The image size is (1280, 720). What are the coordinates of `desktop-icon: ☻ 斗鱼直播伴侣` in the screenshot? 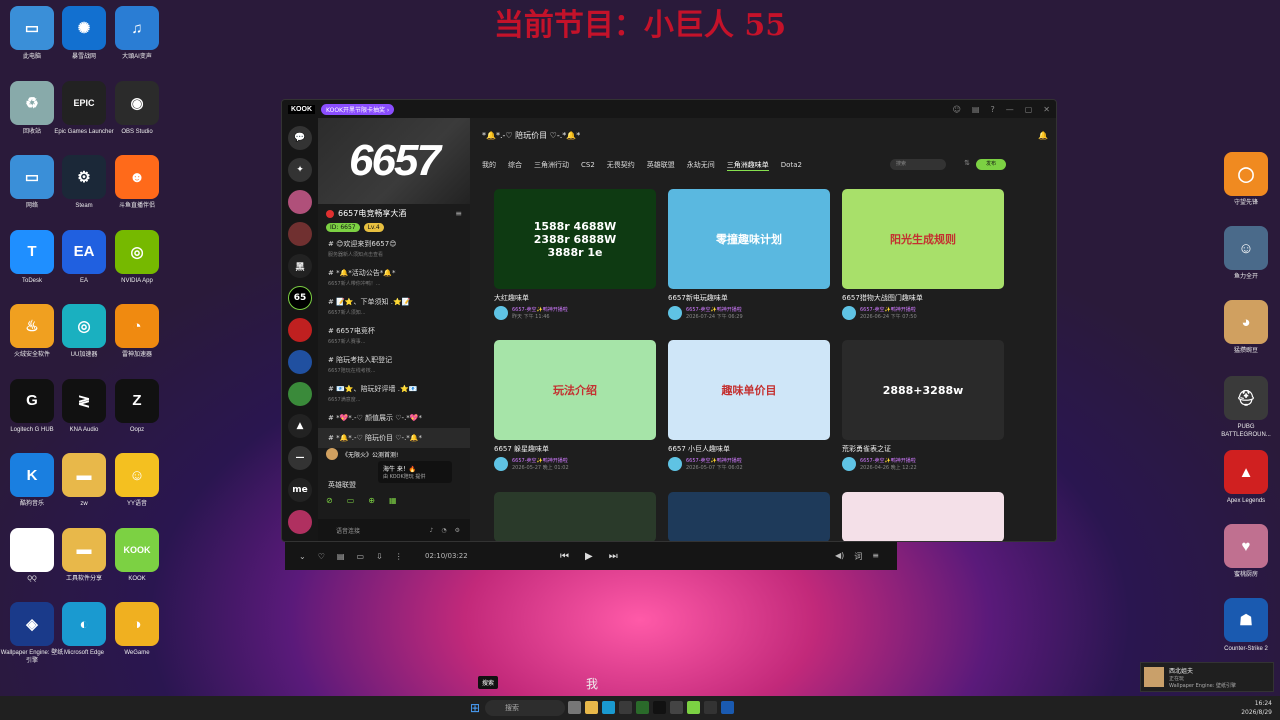 It's located at (137, 182).